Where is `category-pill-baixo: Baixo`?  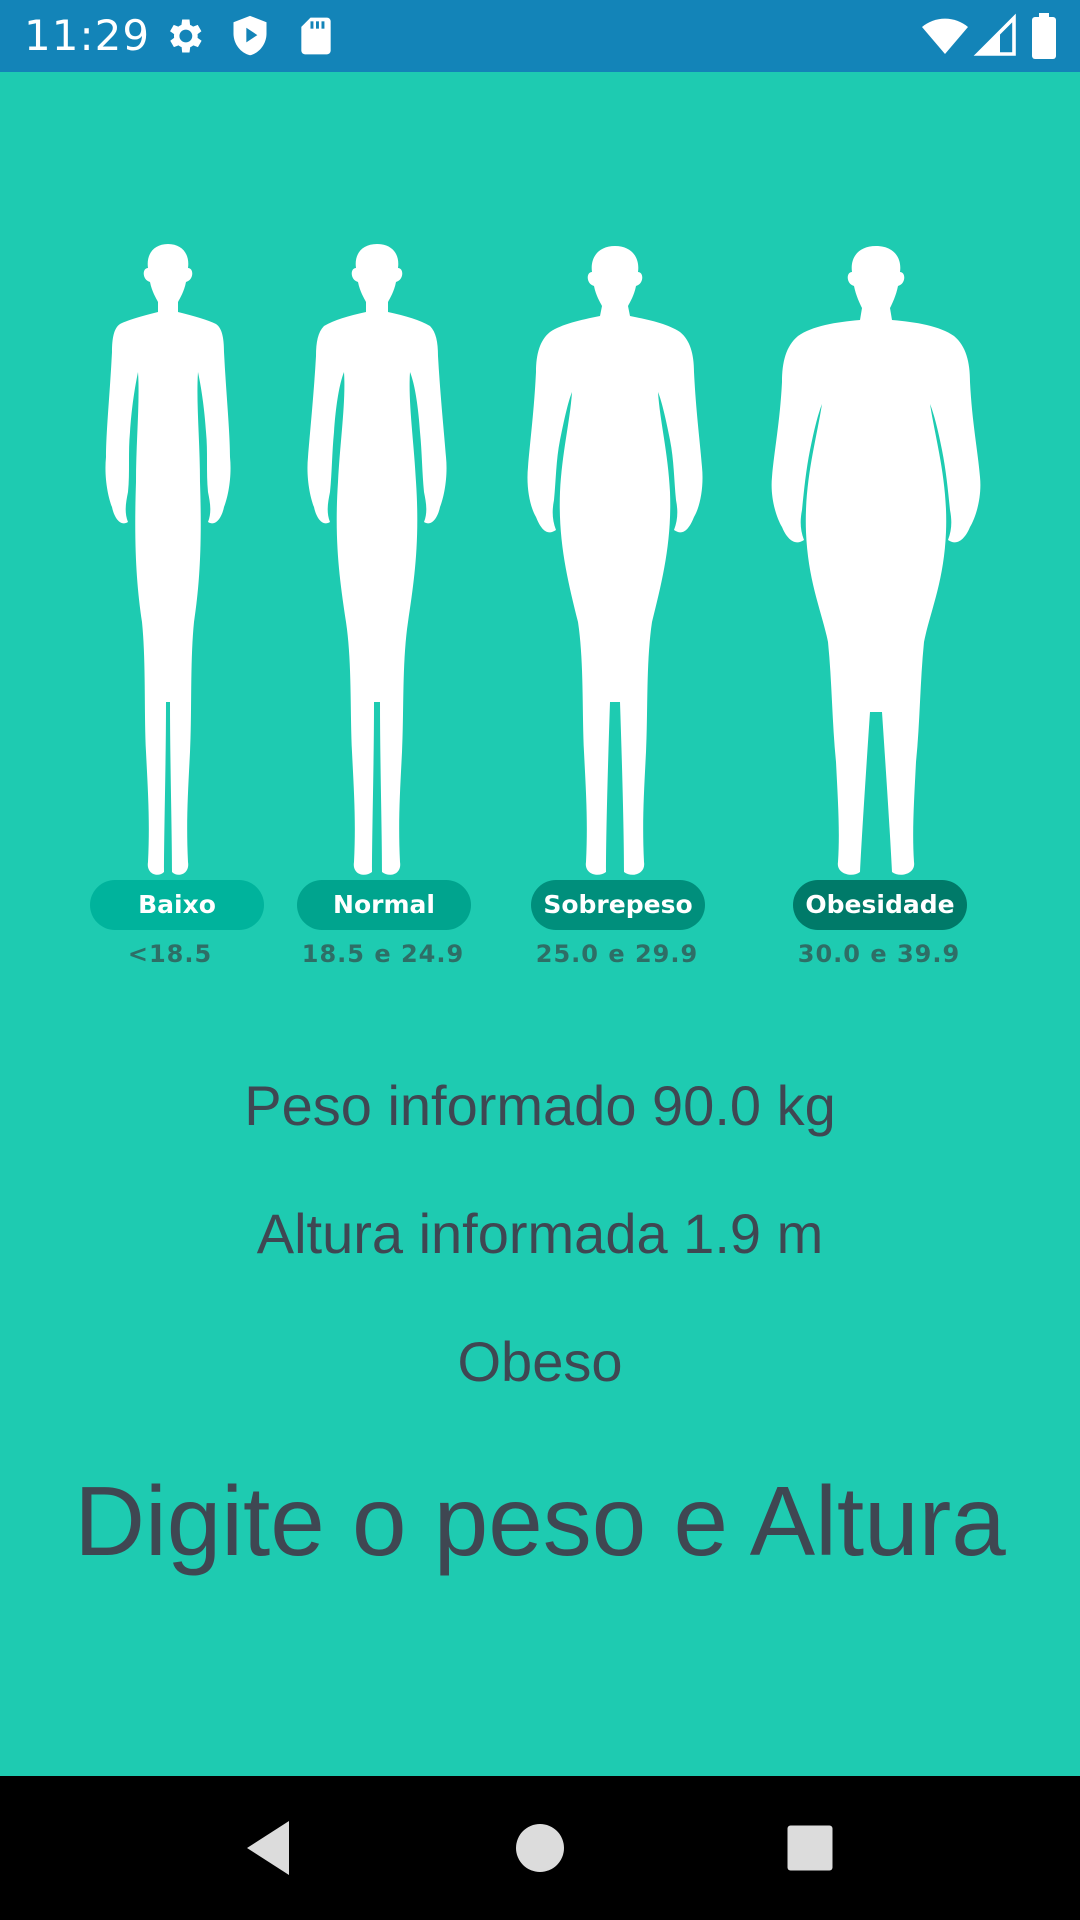 category-pill-baixo: Baixo is located at coordinates (177, 905).